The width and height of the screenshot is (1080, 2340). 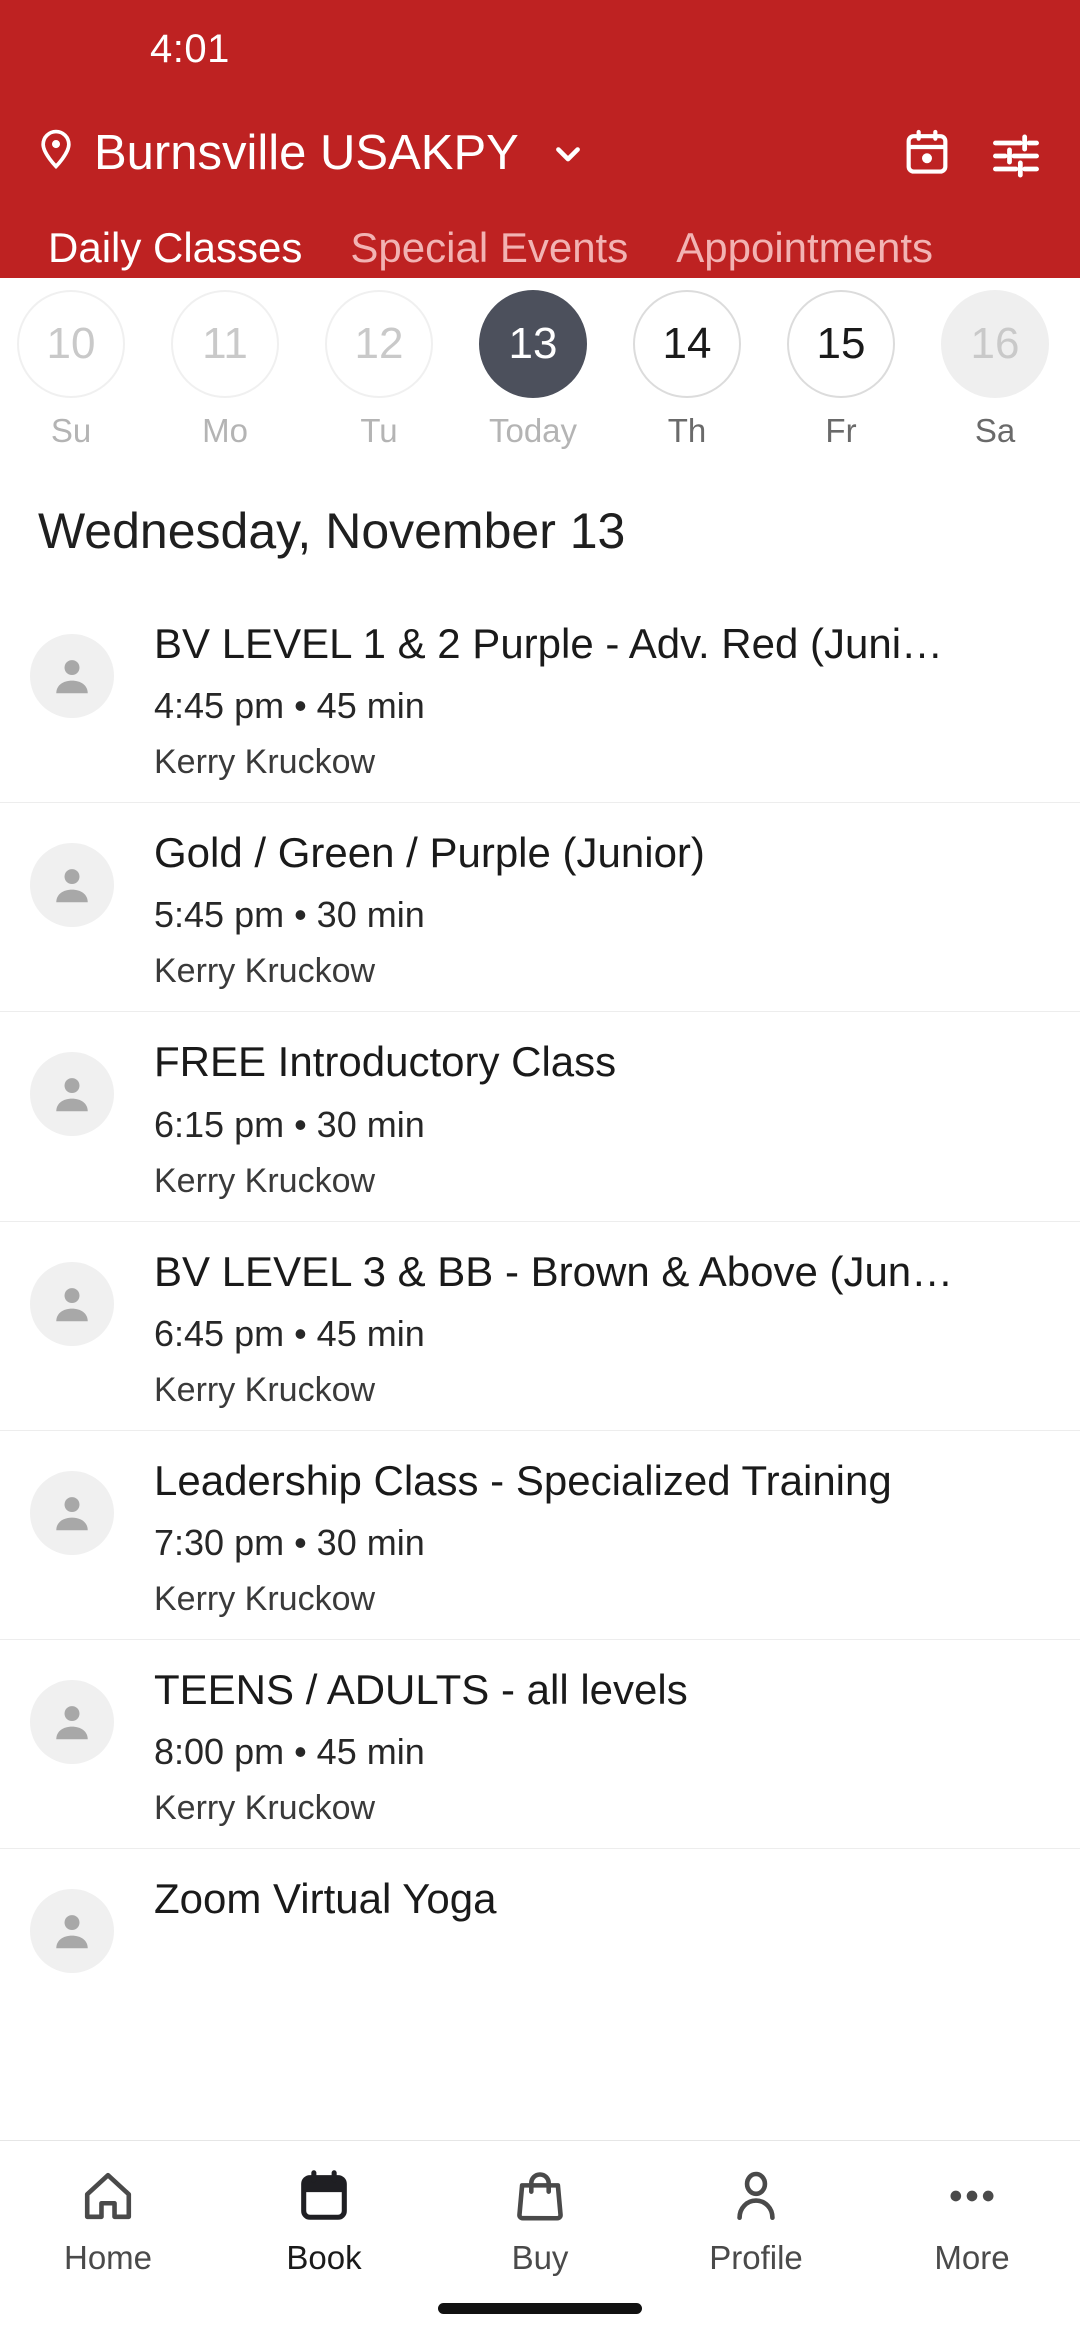 What do you see at coordinates (489, 251) in the screenshot?
I see `tab-special-events: Special Events` at bounding box center [489, 251].